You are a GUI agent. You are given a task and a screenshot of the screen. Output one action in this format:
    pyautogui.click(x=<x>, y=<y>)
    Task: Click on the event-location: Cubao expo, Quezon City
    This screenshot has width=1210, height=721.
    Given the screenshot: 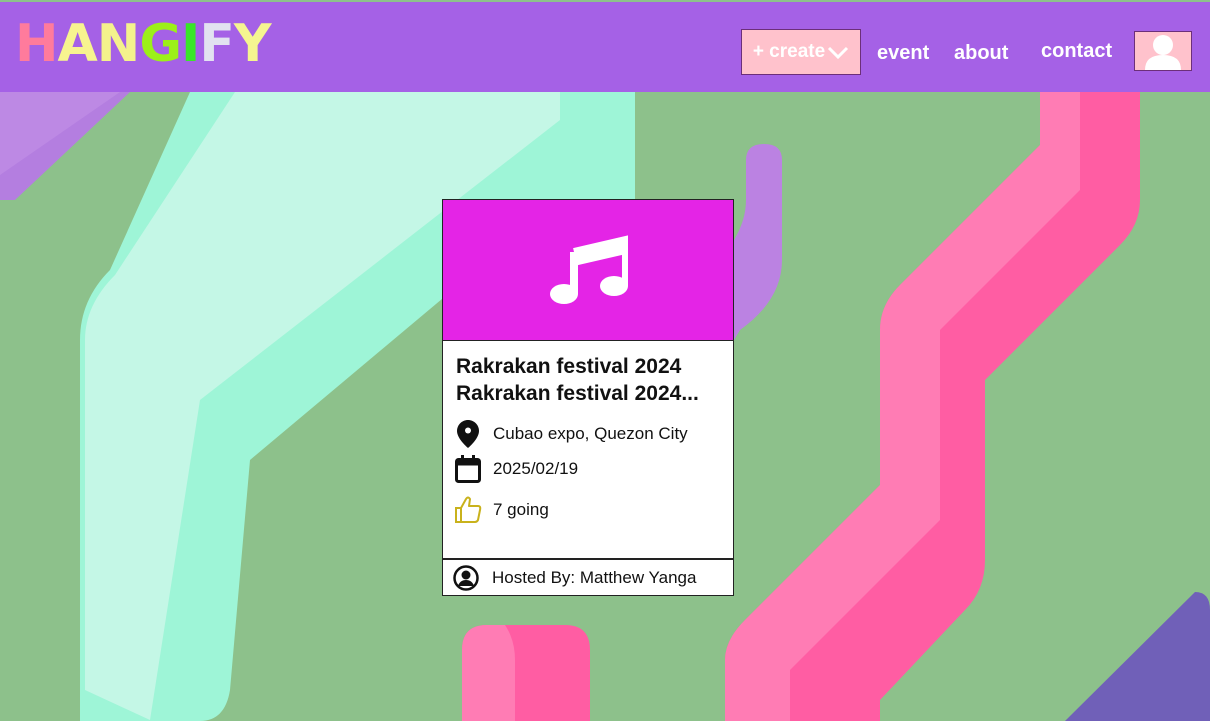 What is the action you would take?
    pyautogui.click(x=590, y=433)
    